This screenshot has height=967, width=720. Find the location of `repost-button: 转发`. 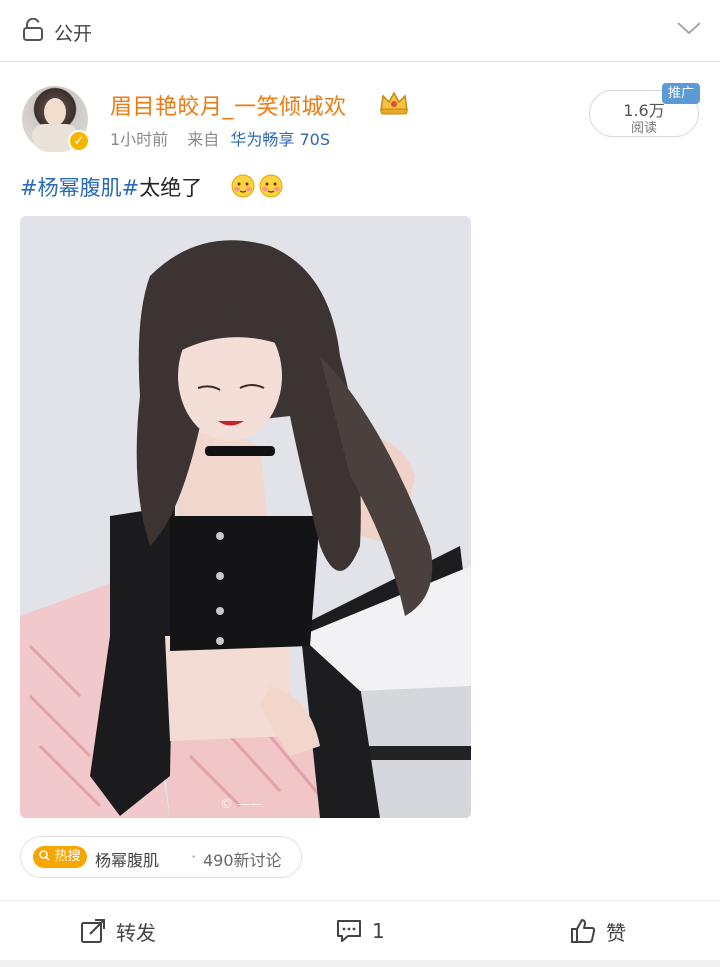

repost-button: 转发 is located at coordinates (118, 931).